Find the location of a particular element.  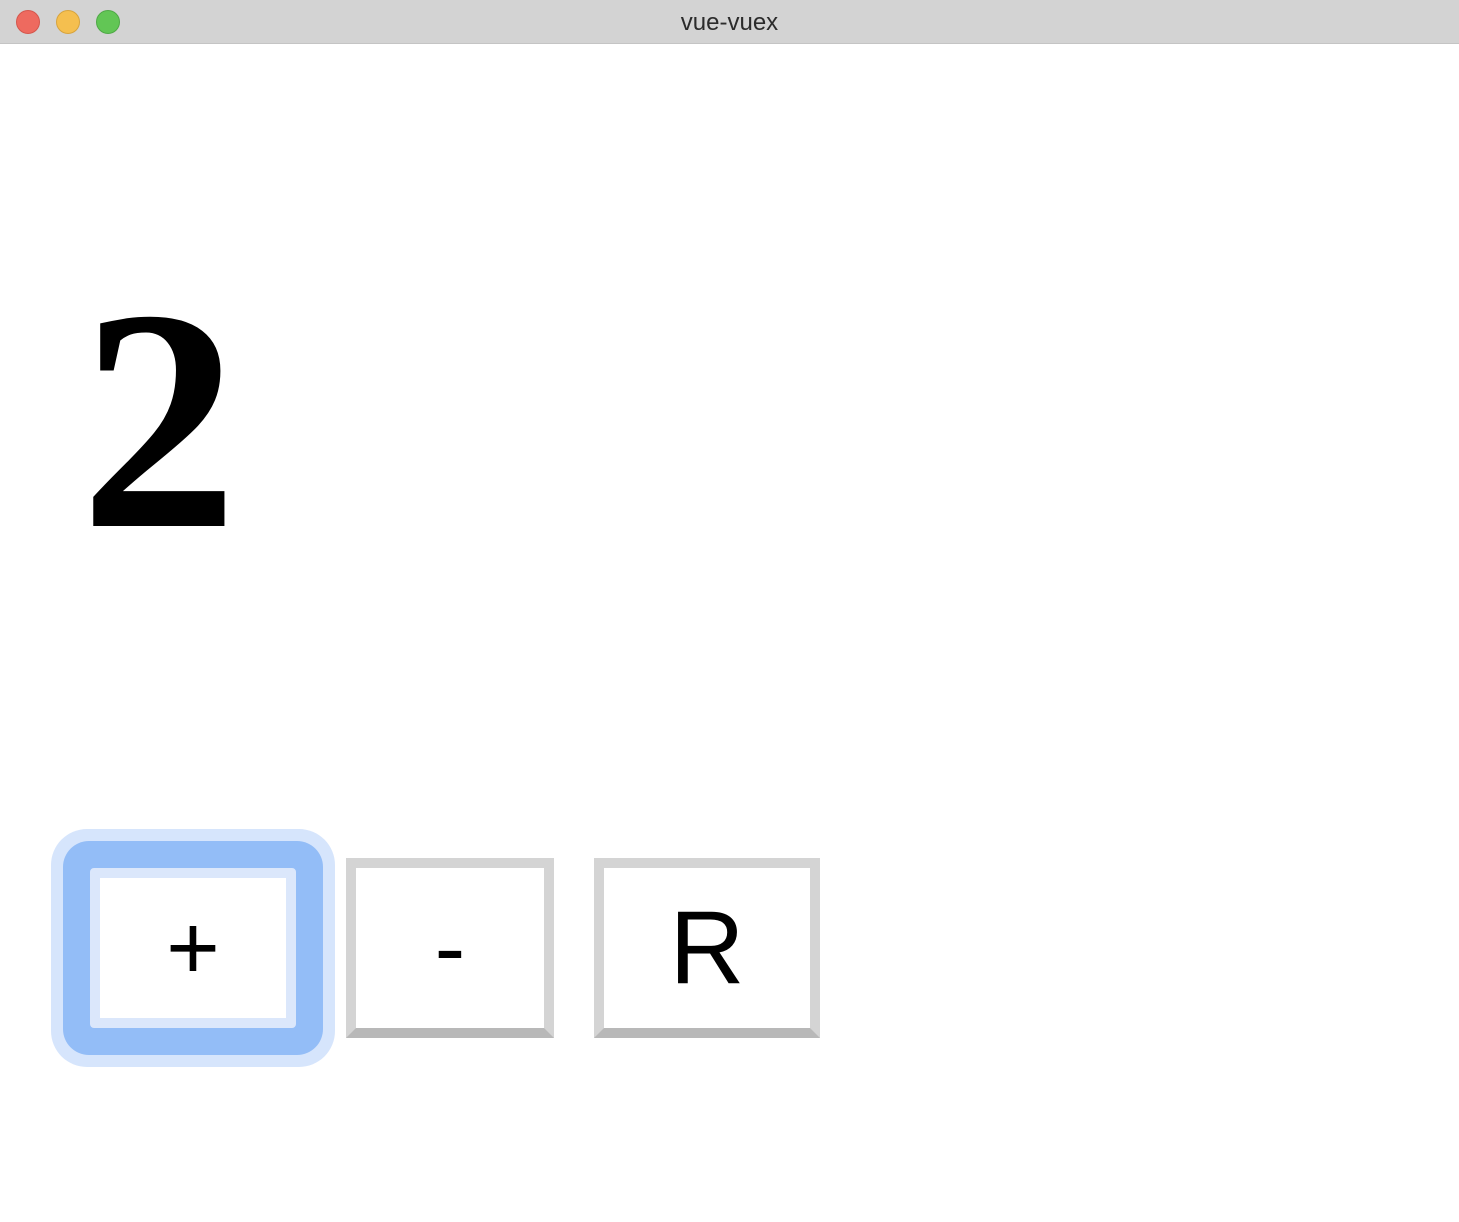

window-title: vue-vuex is located at coordinates (729, 22).